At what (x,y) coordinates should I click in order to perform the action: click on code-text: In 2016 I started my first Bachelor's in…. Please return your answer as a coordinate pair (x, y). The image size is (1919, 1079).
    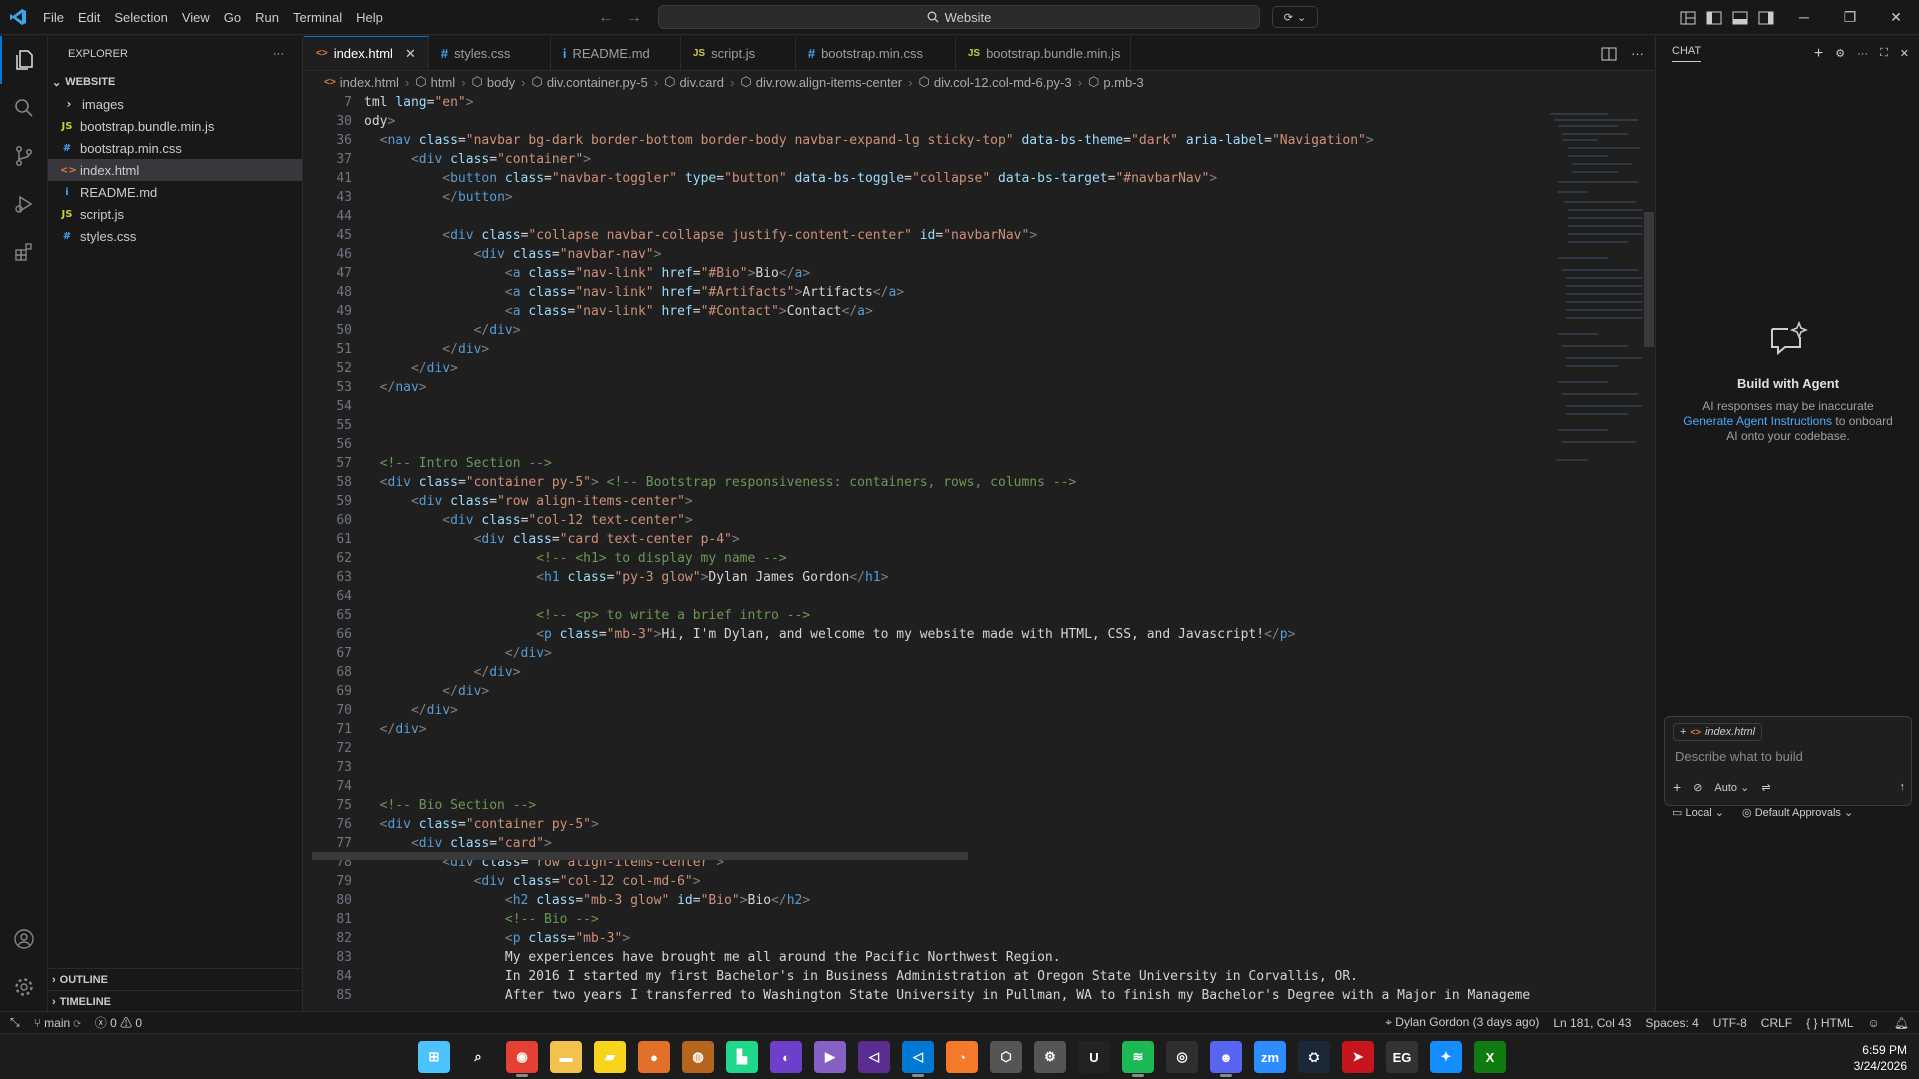
    Looking at the image, I should click on (861, 976).